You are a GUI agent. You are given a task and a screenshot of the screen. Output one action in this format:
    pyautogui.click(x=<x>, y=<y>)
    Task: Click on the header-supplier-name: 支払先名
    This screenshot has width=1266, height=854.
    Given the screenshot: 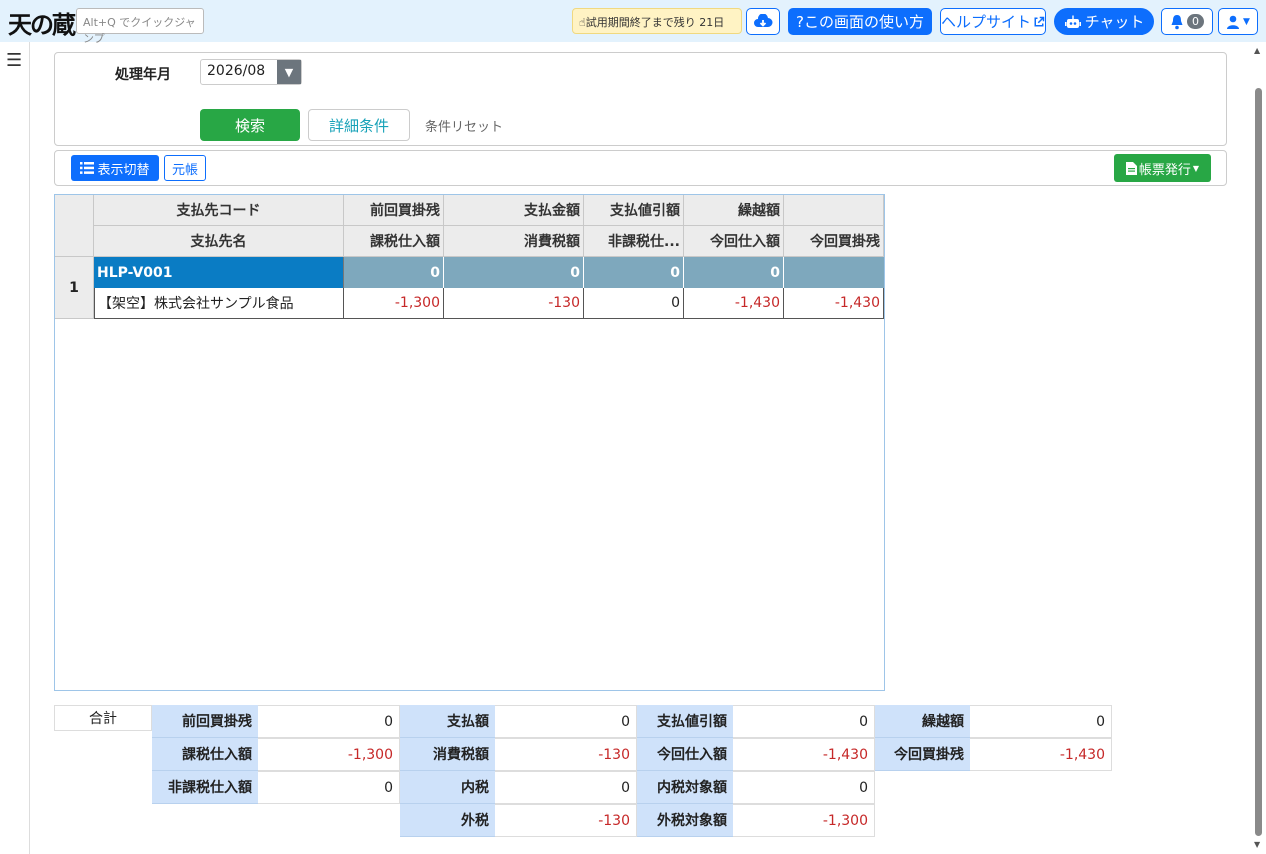 What is the action you would take?
    pyautogui.click(x=219, y=241)
    